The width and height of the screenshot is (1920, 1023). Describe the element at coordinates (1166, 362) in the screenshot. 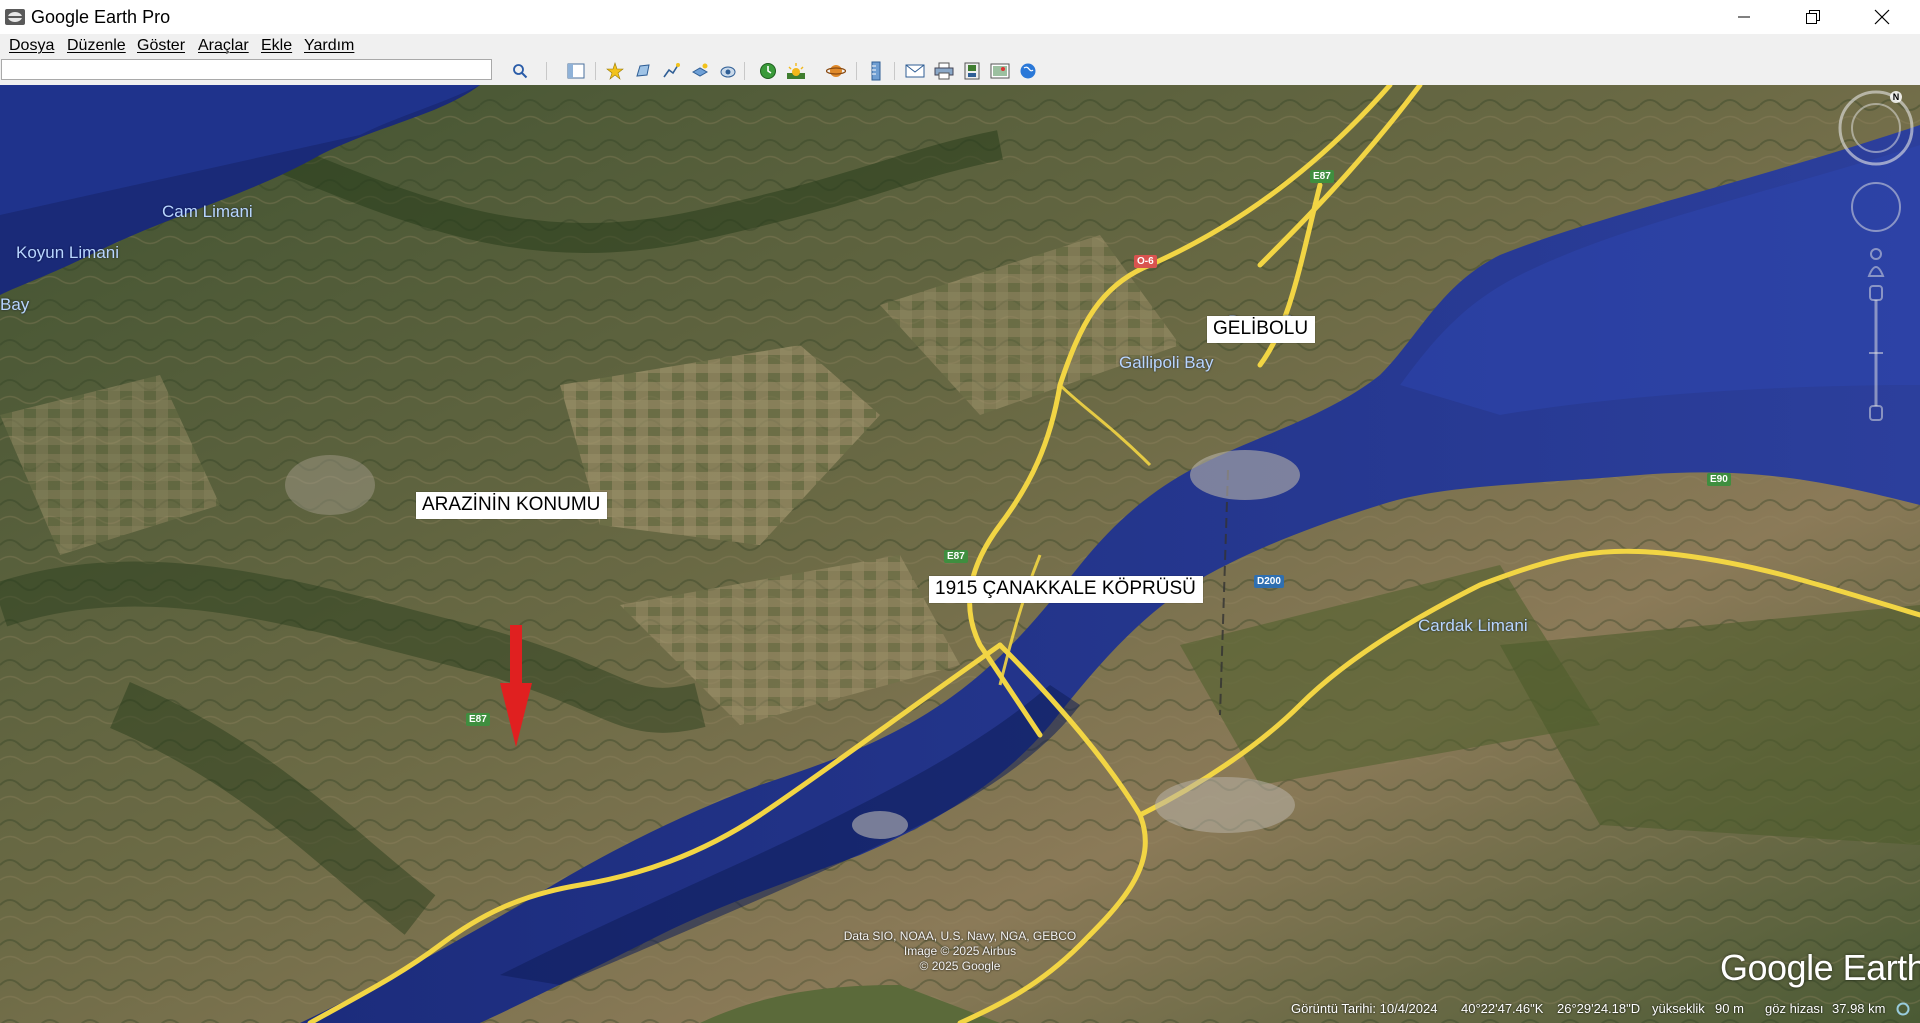

I see `place-label-gallipoli-bay: Gallipoli Bay` at that location.